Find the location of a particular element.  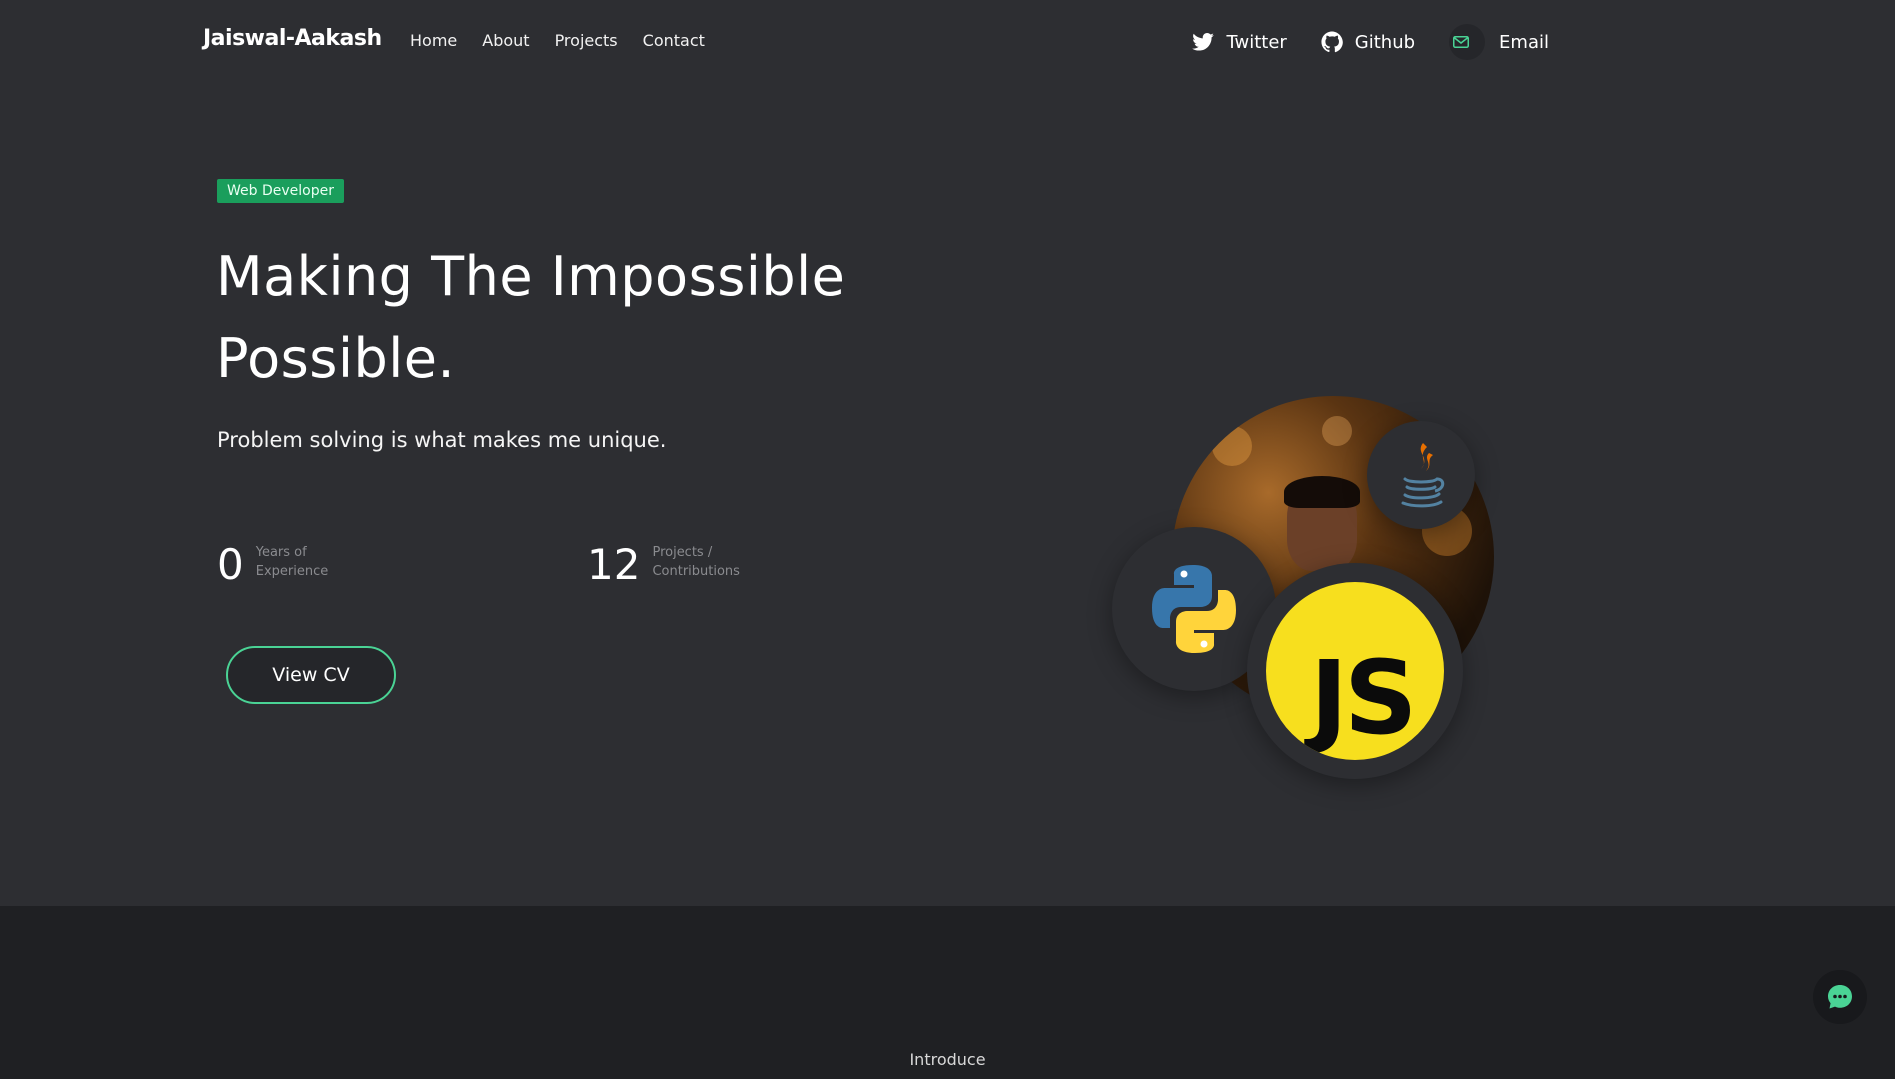

section-label-introduce: Introduce is located at coordinates (947, 1059).